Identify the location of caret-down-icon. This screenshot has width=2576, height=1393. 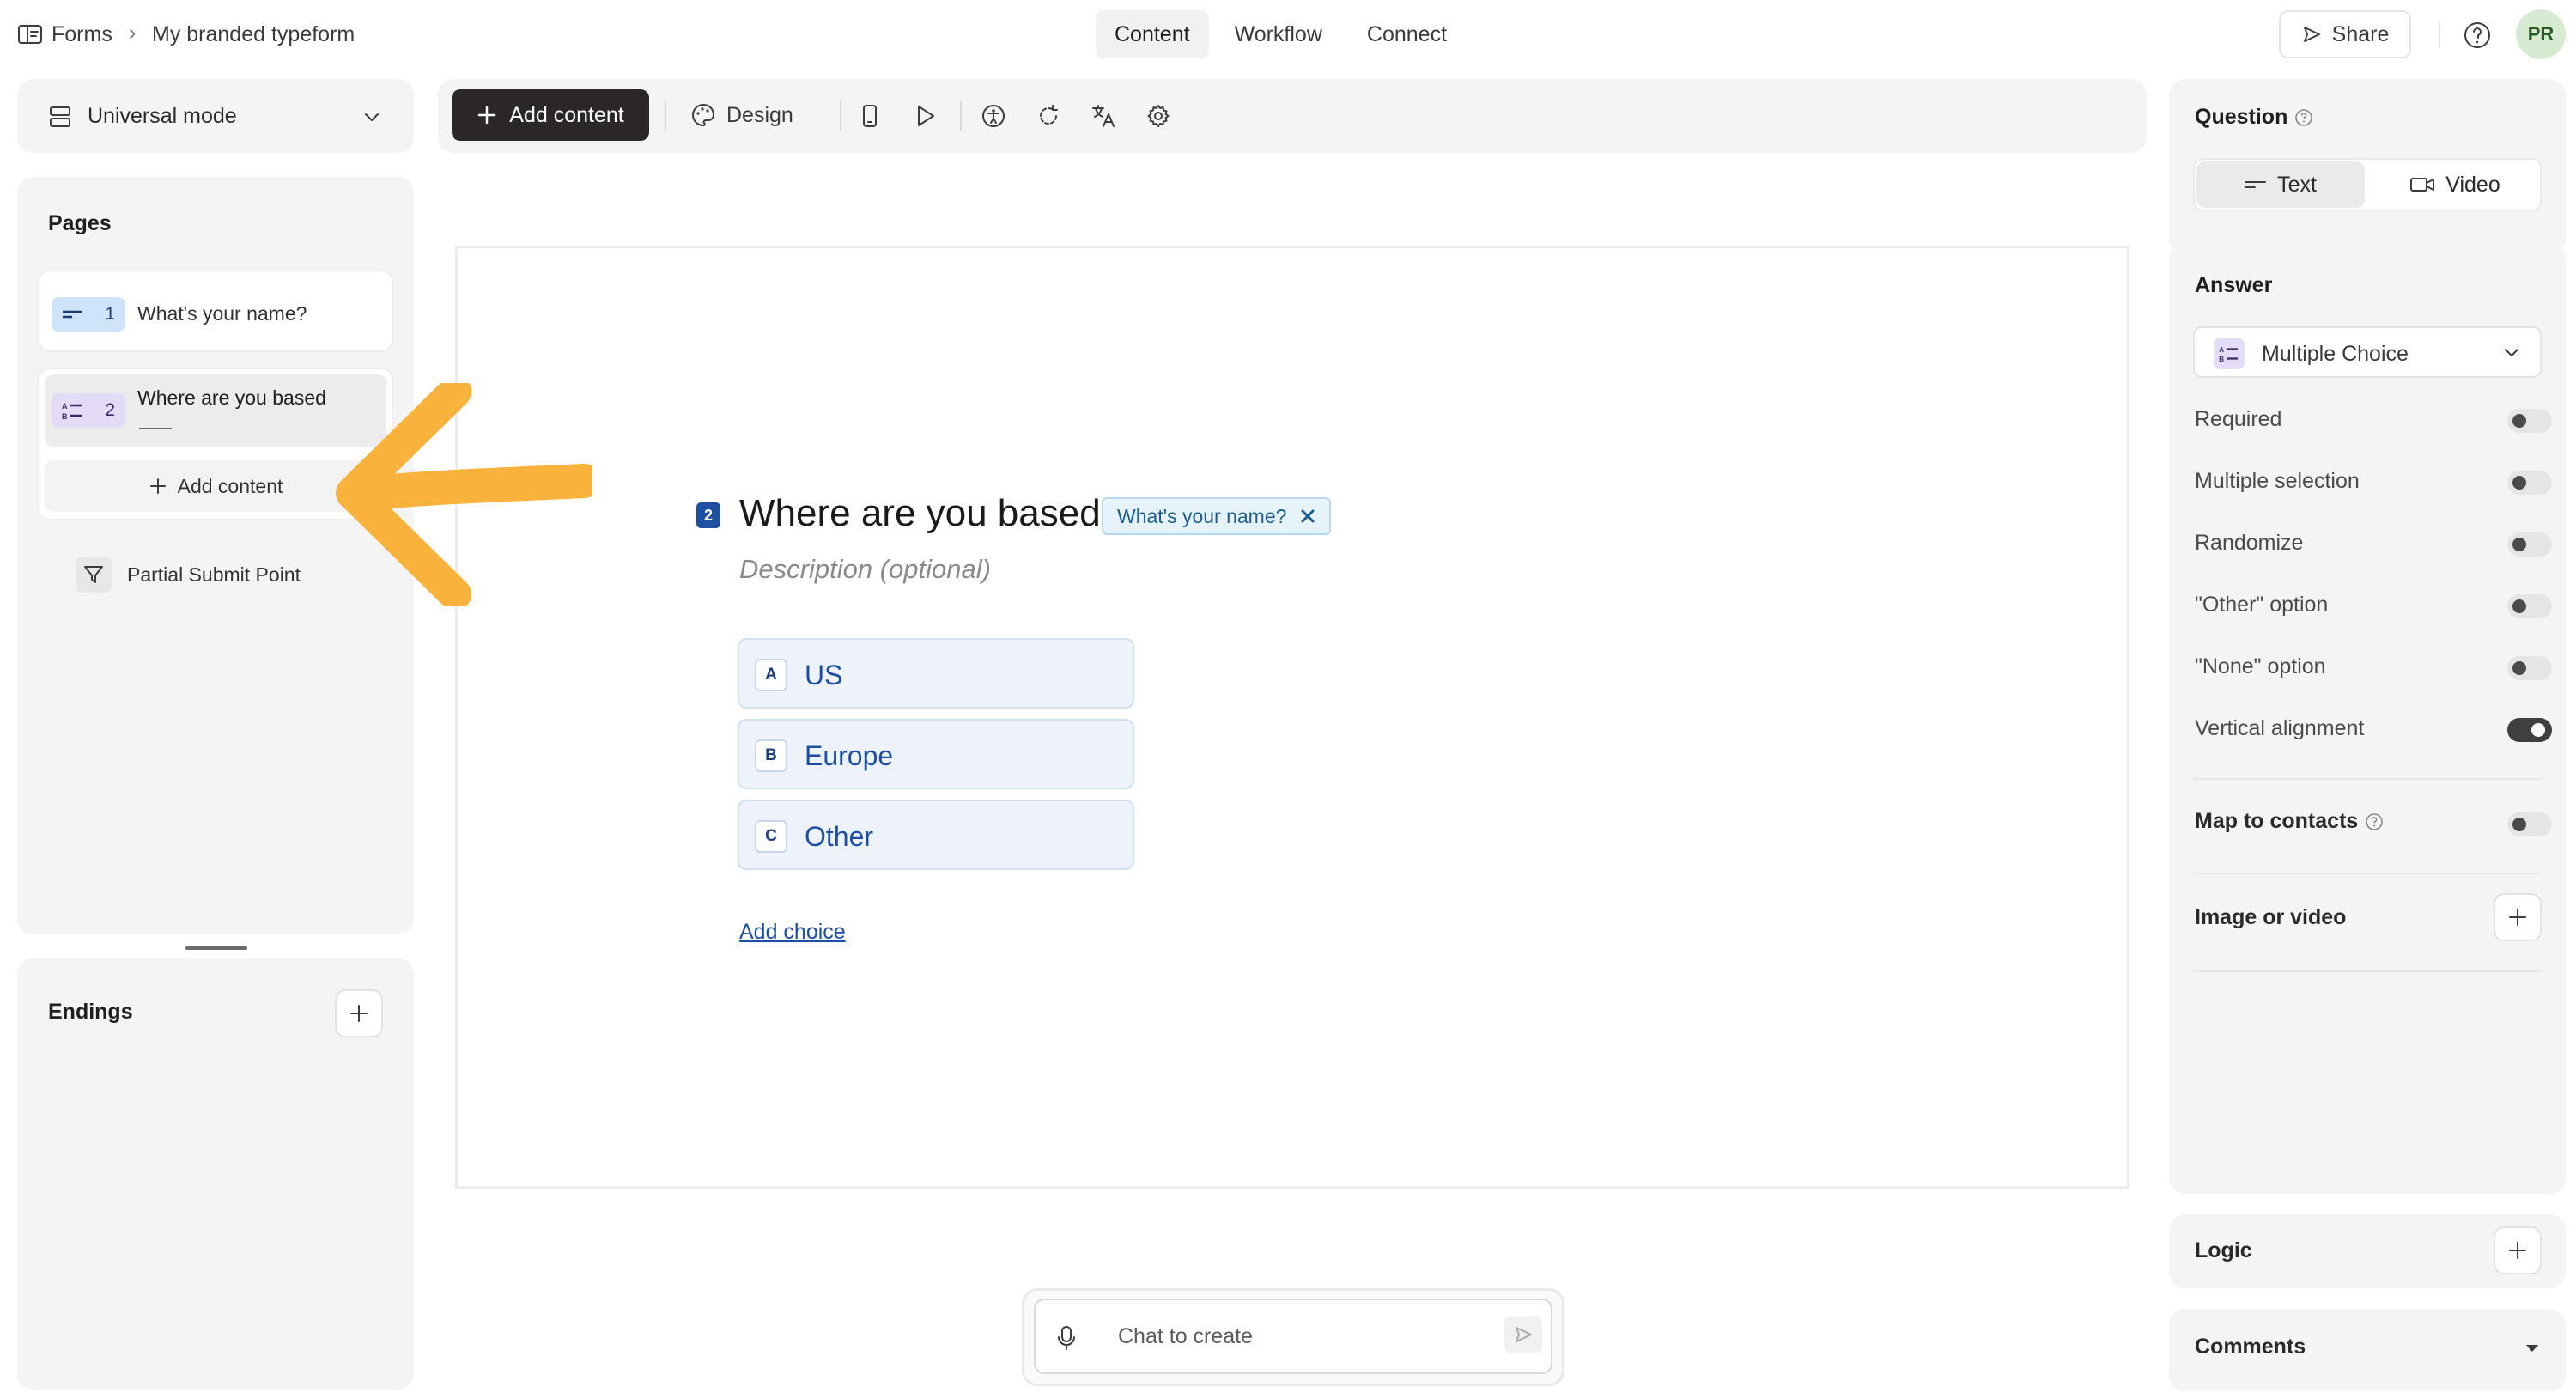
(2532, 1348).